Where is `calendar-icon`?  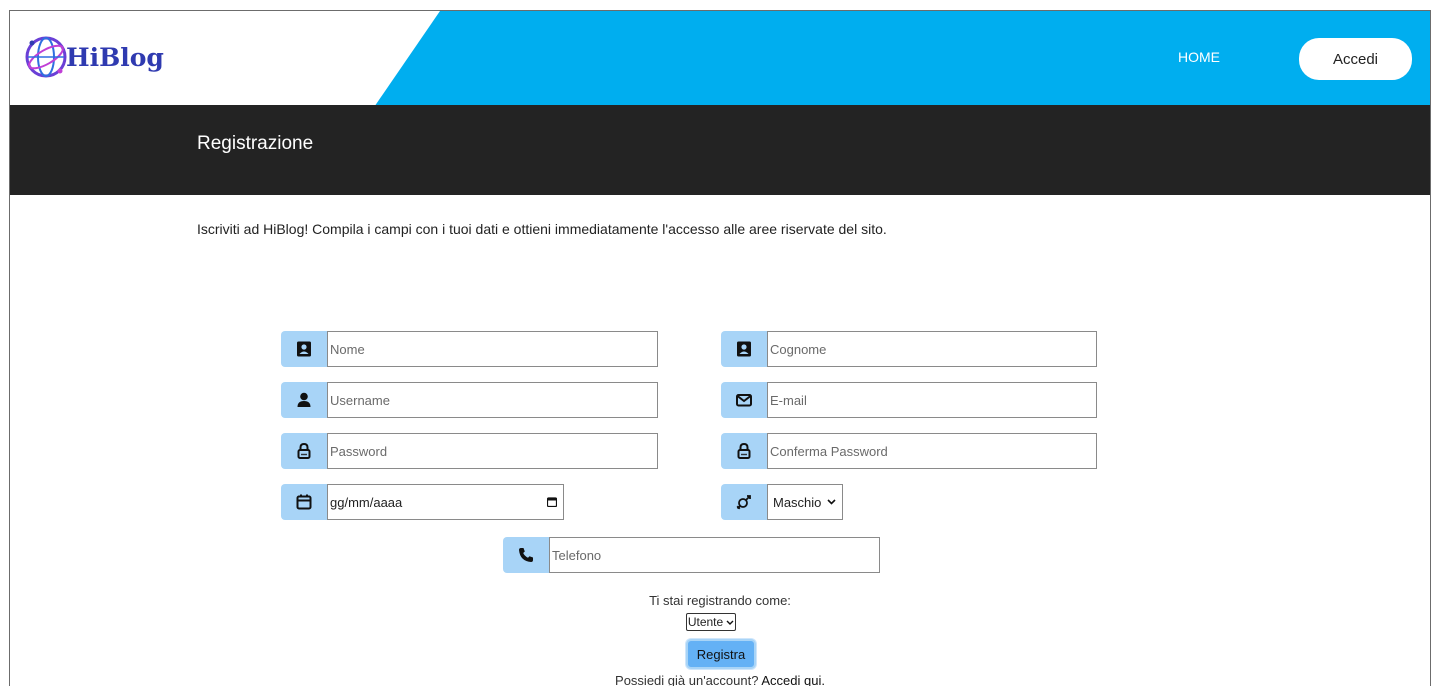 calendar-icon is located at coordinates (304, 502).